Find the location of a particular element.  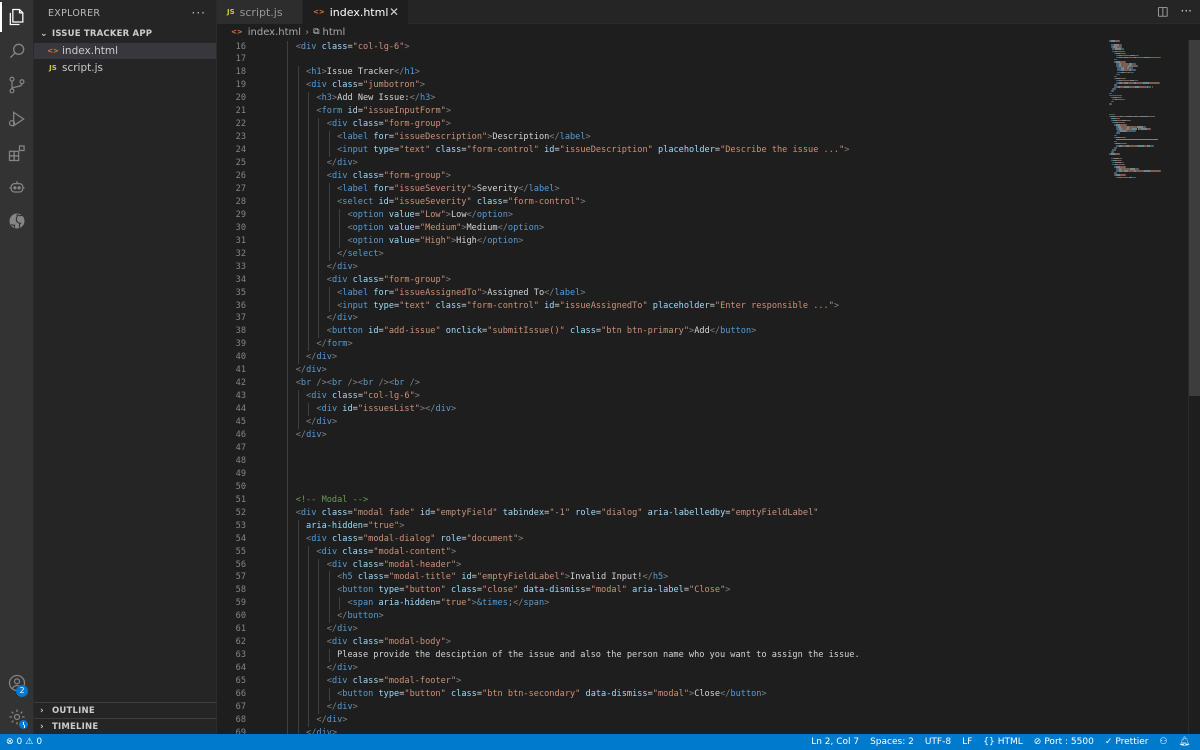

tab-script-js: JS script.js is located at coordinates (260, 12).